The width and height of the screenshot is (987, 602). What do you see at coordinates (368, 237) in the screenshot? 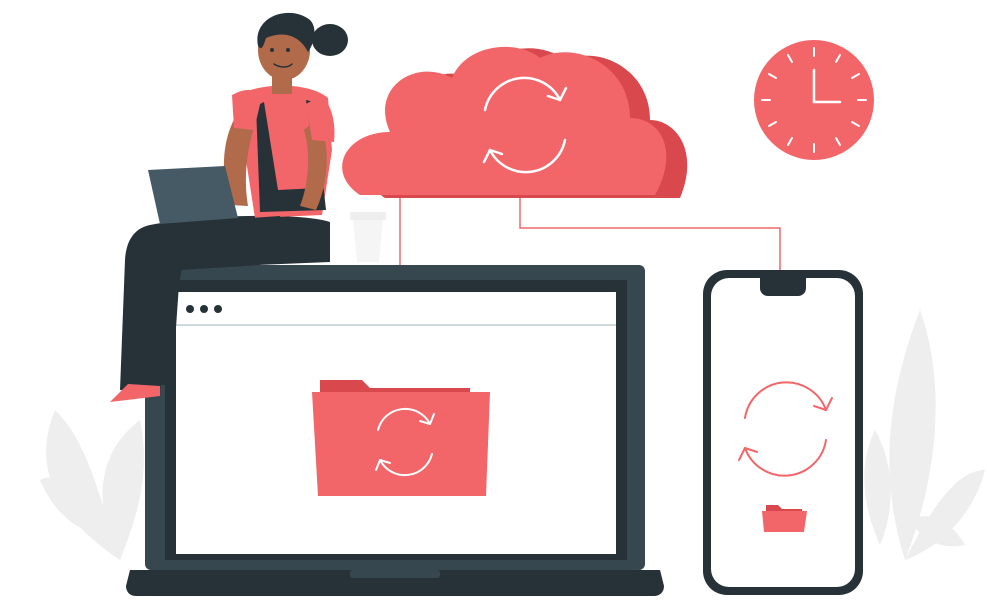
I see `coffee-cup-icon` at bounding box center [368, 237].